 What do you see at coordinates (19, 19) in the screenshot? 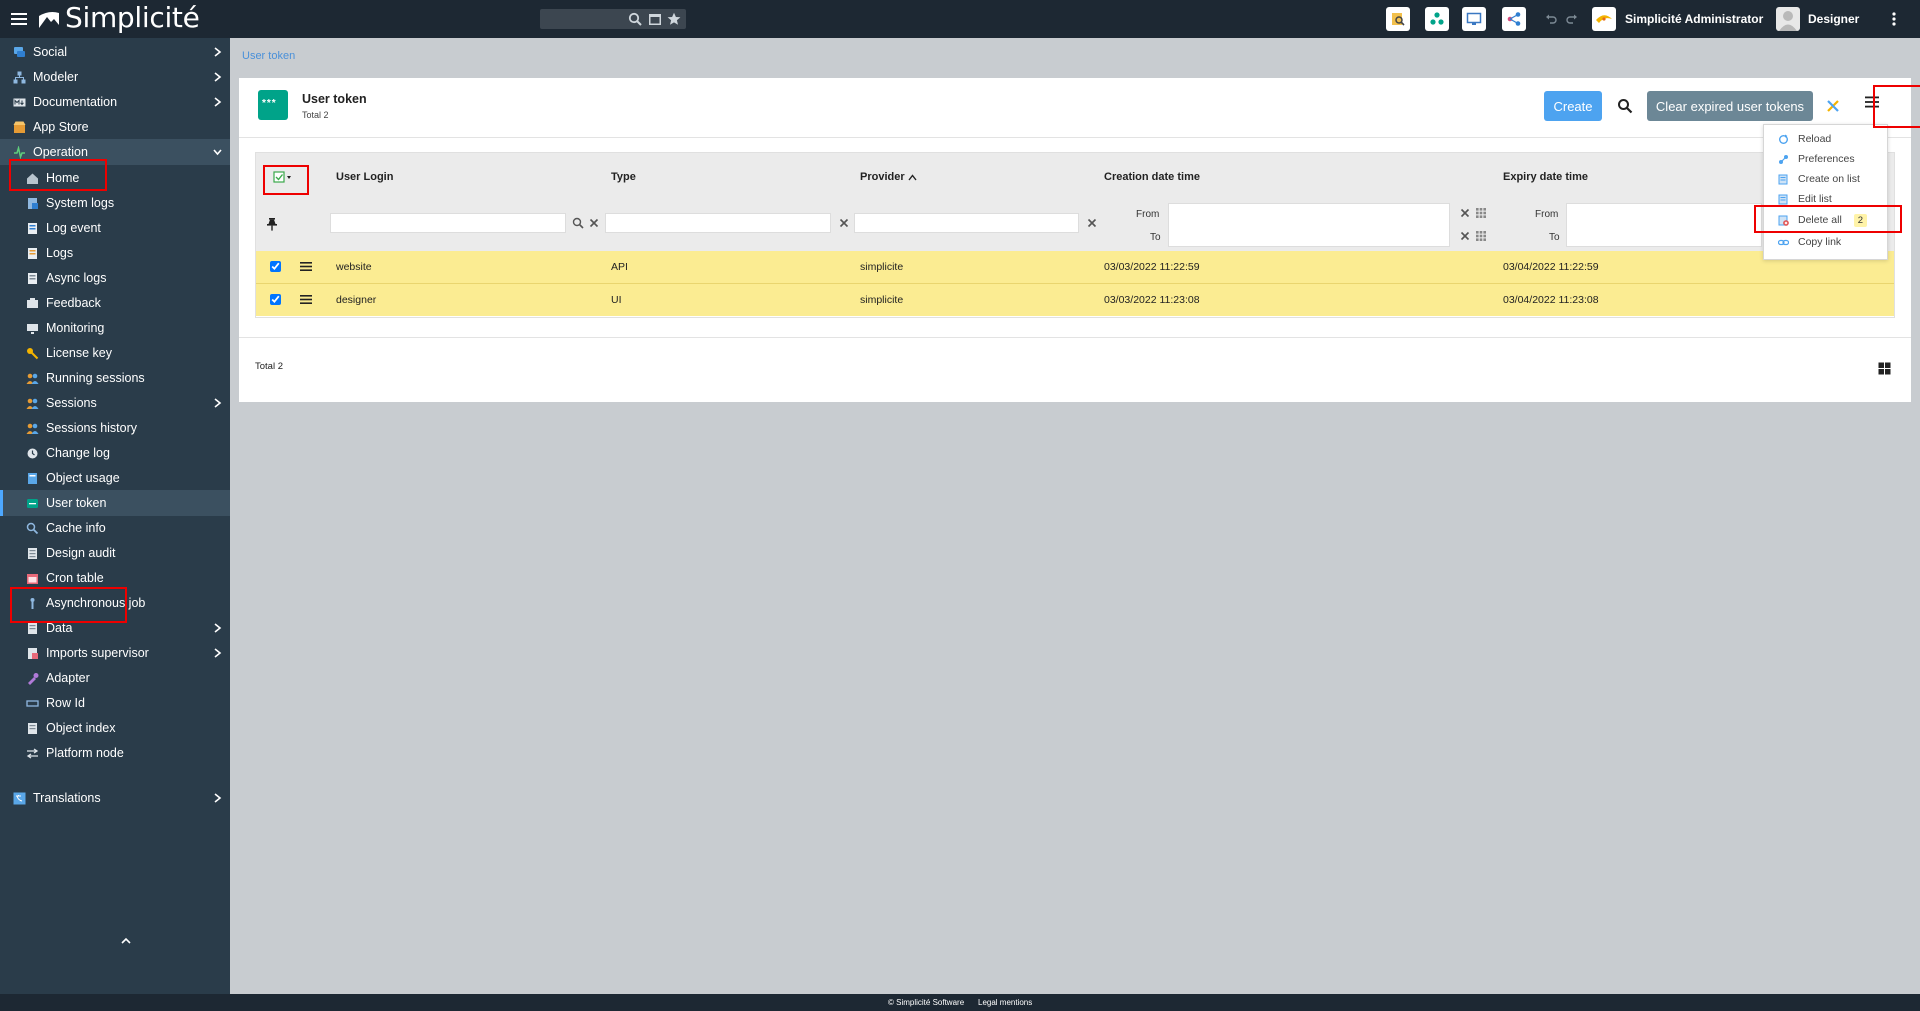
I see `hamburger-menu-icon` at bounding box center [19, 19].